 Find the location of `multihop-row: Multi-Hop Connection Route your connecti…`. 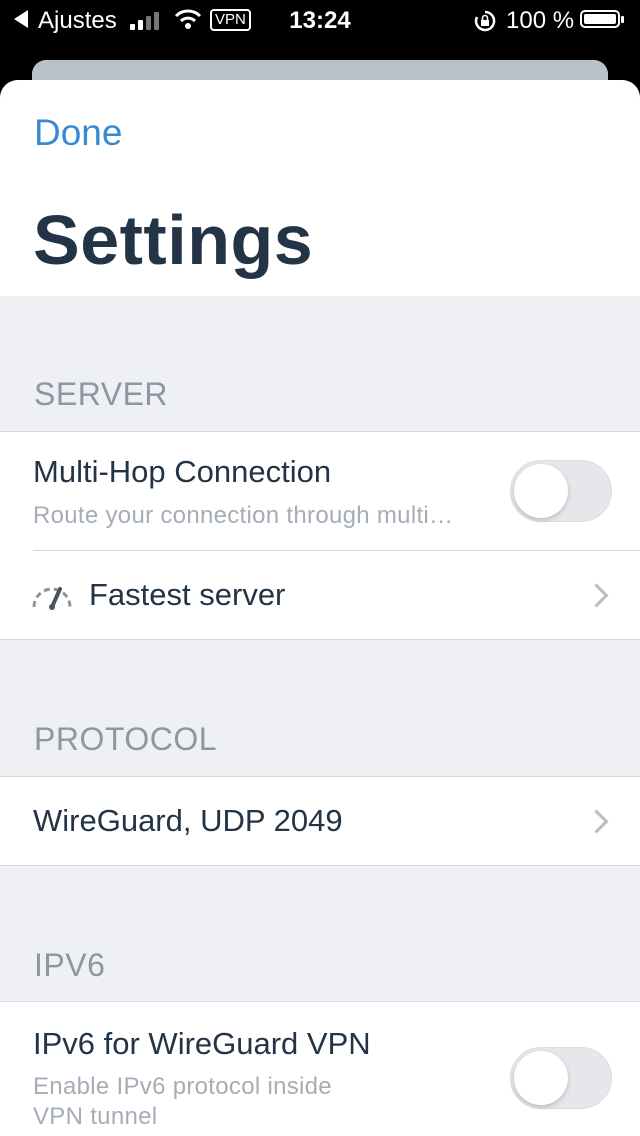

multihop-row: Multi-Hop Connection Route your connecti… is located at coordinates (320, 491).